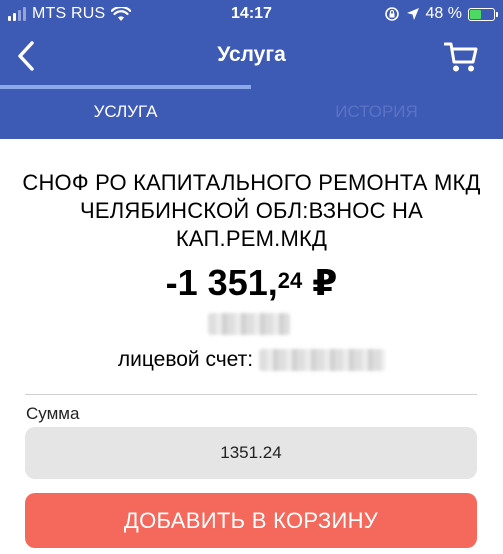 The width and height of the screenshot is (503, 554). Describe the element at coordinates (251, 15) in the screenshot. I see `status-bar: MTS RUS 14:17 48 %` at that location.